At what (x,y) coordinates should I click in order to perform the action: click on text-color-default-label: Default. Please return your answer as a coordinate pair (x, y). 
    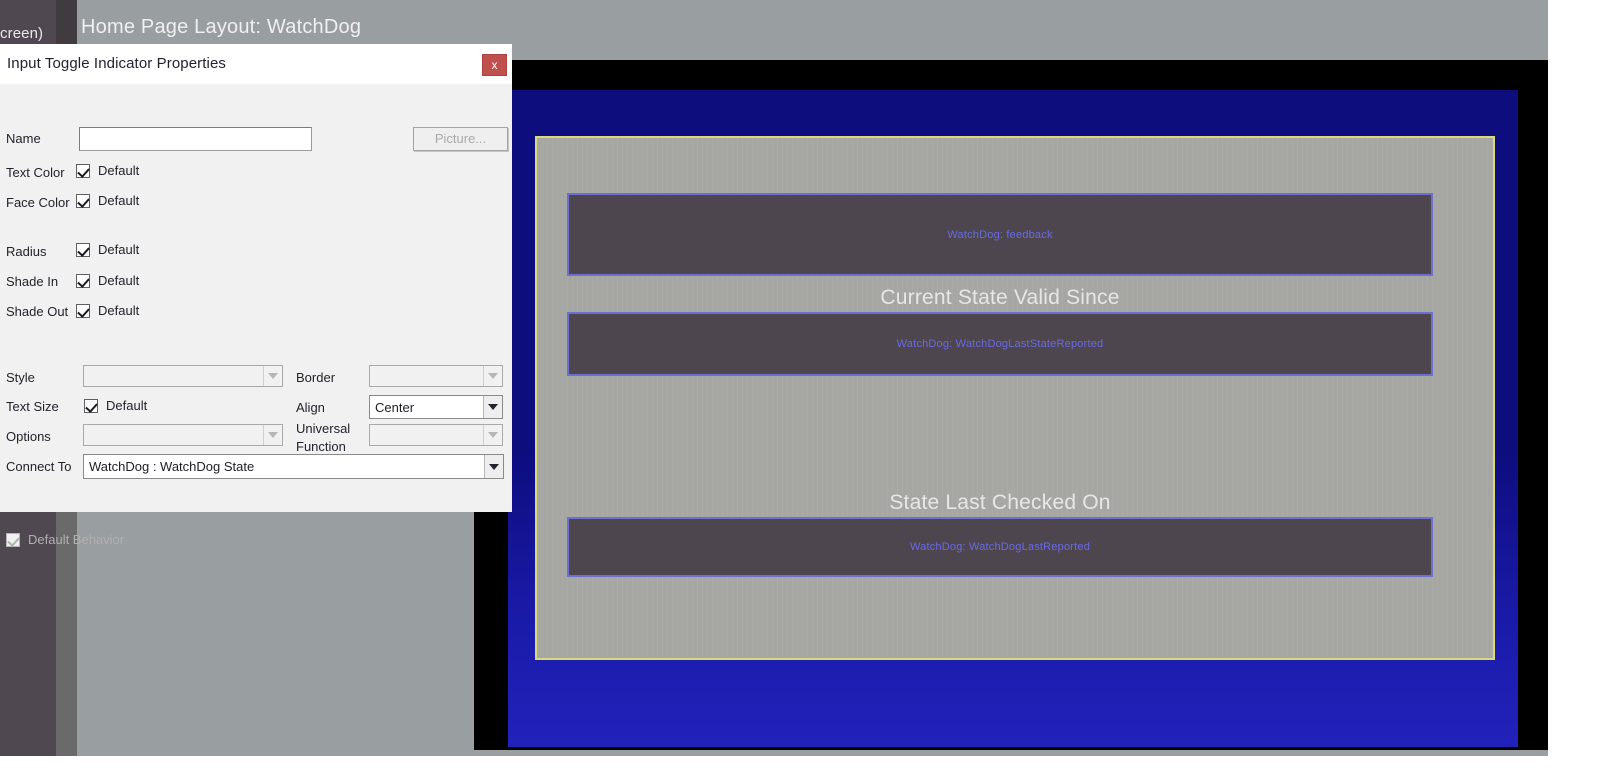
    Looking at the image, I should click on (119, 170).